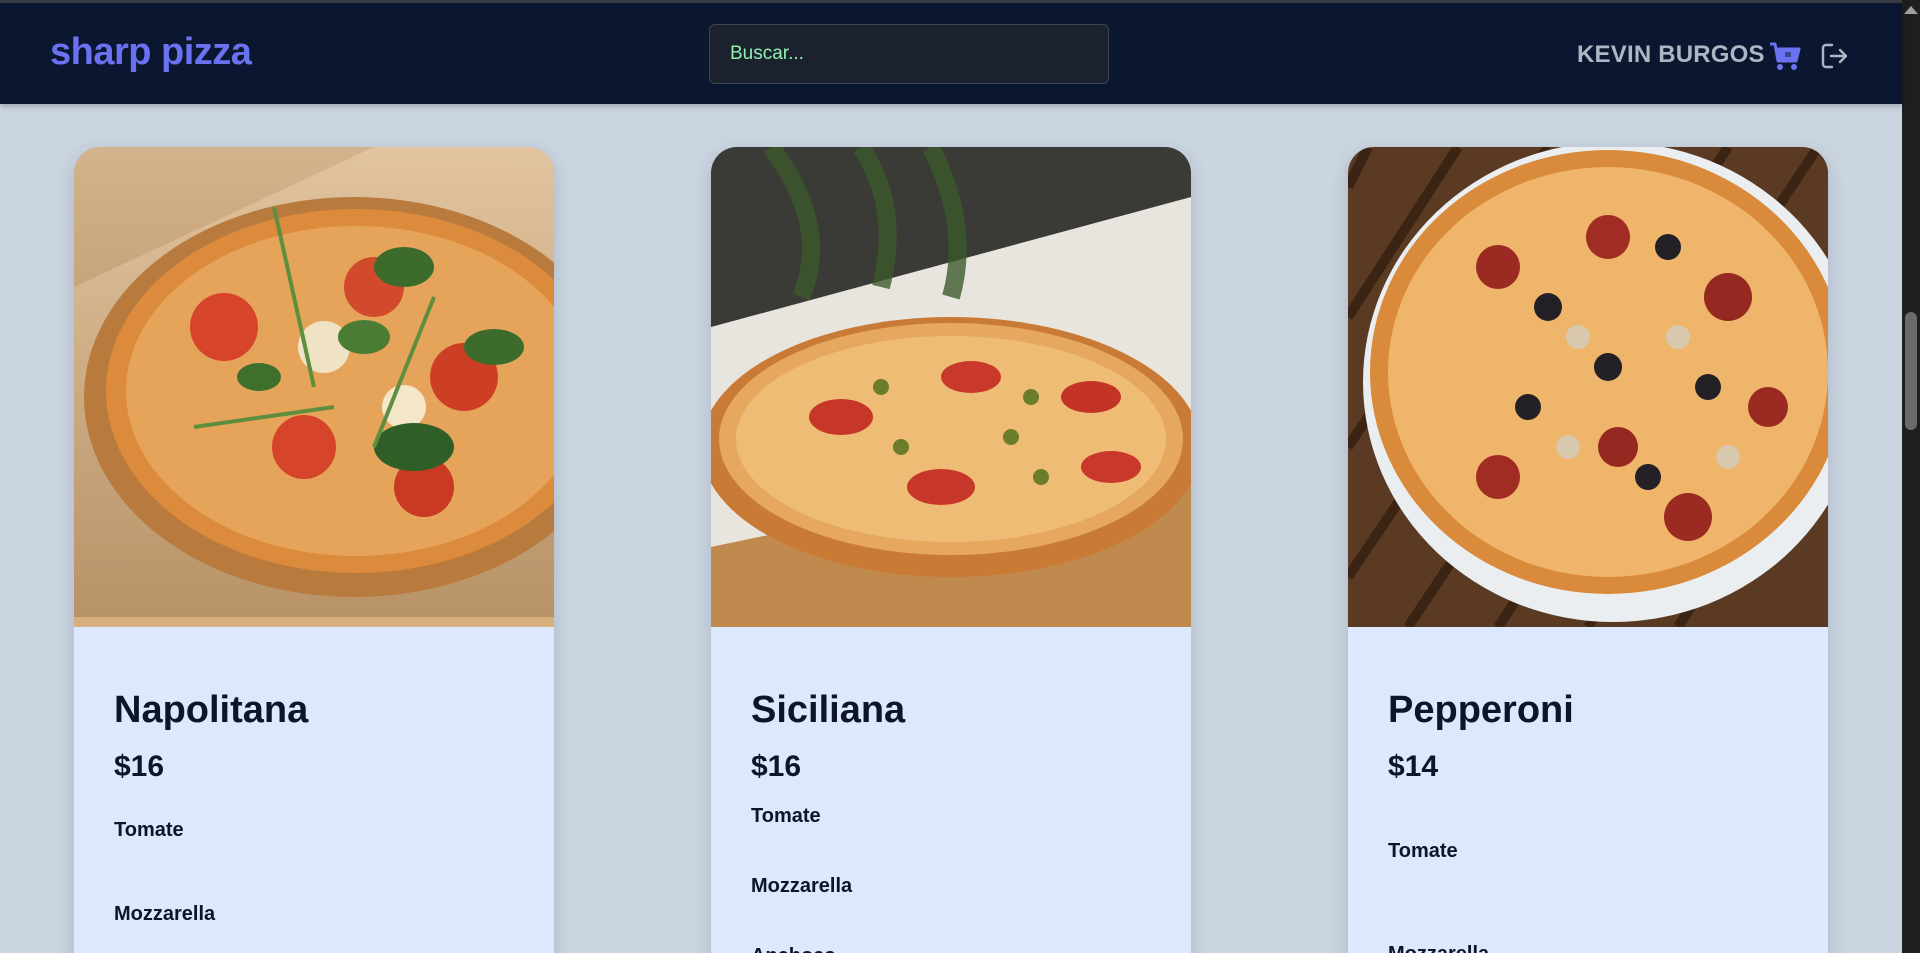  What do you see at coordinates (828, 710) in the screenshot?
I see `product-name: Siciliana` at bounding box center [828, 710].